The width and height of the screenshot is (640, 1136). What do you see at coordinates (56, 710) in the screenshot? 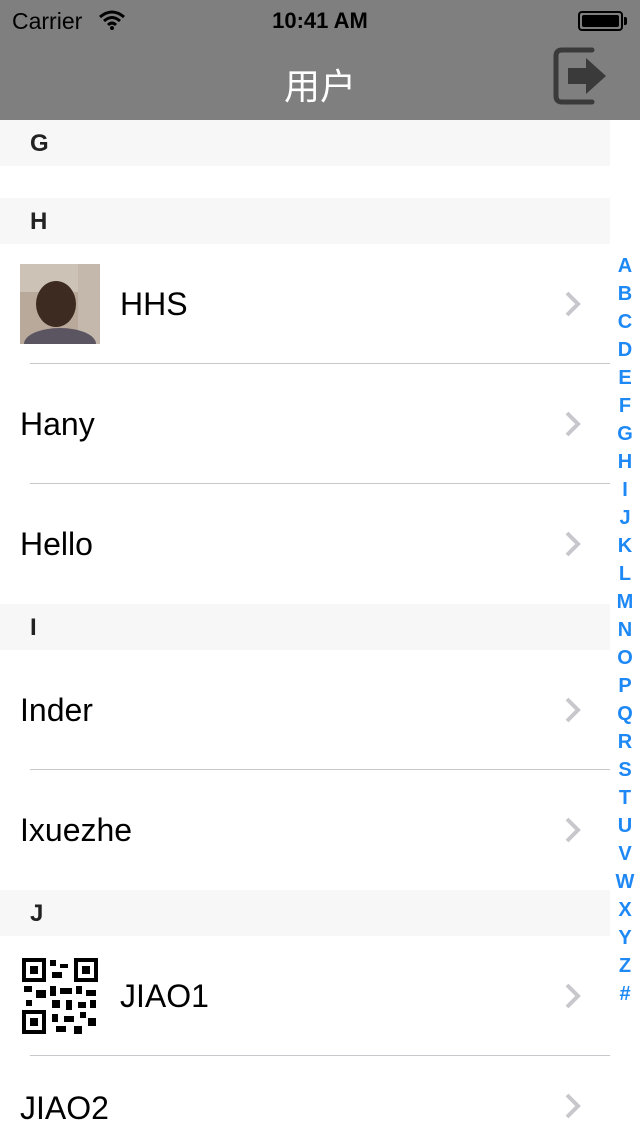
I see `list-item-label: Inder` at bounding box center [56, 710].